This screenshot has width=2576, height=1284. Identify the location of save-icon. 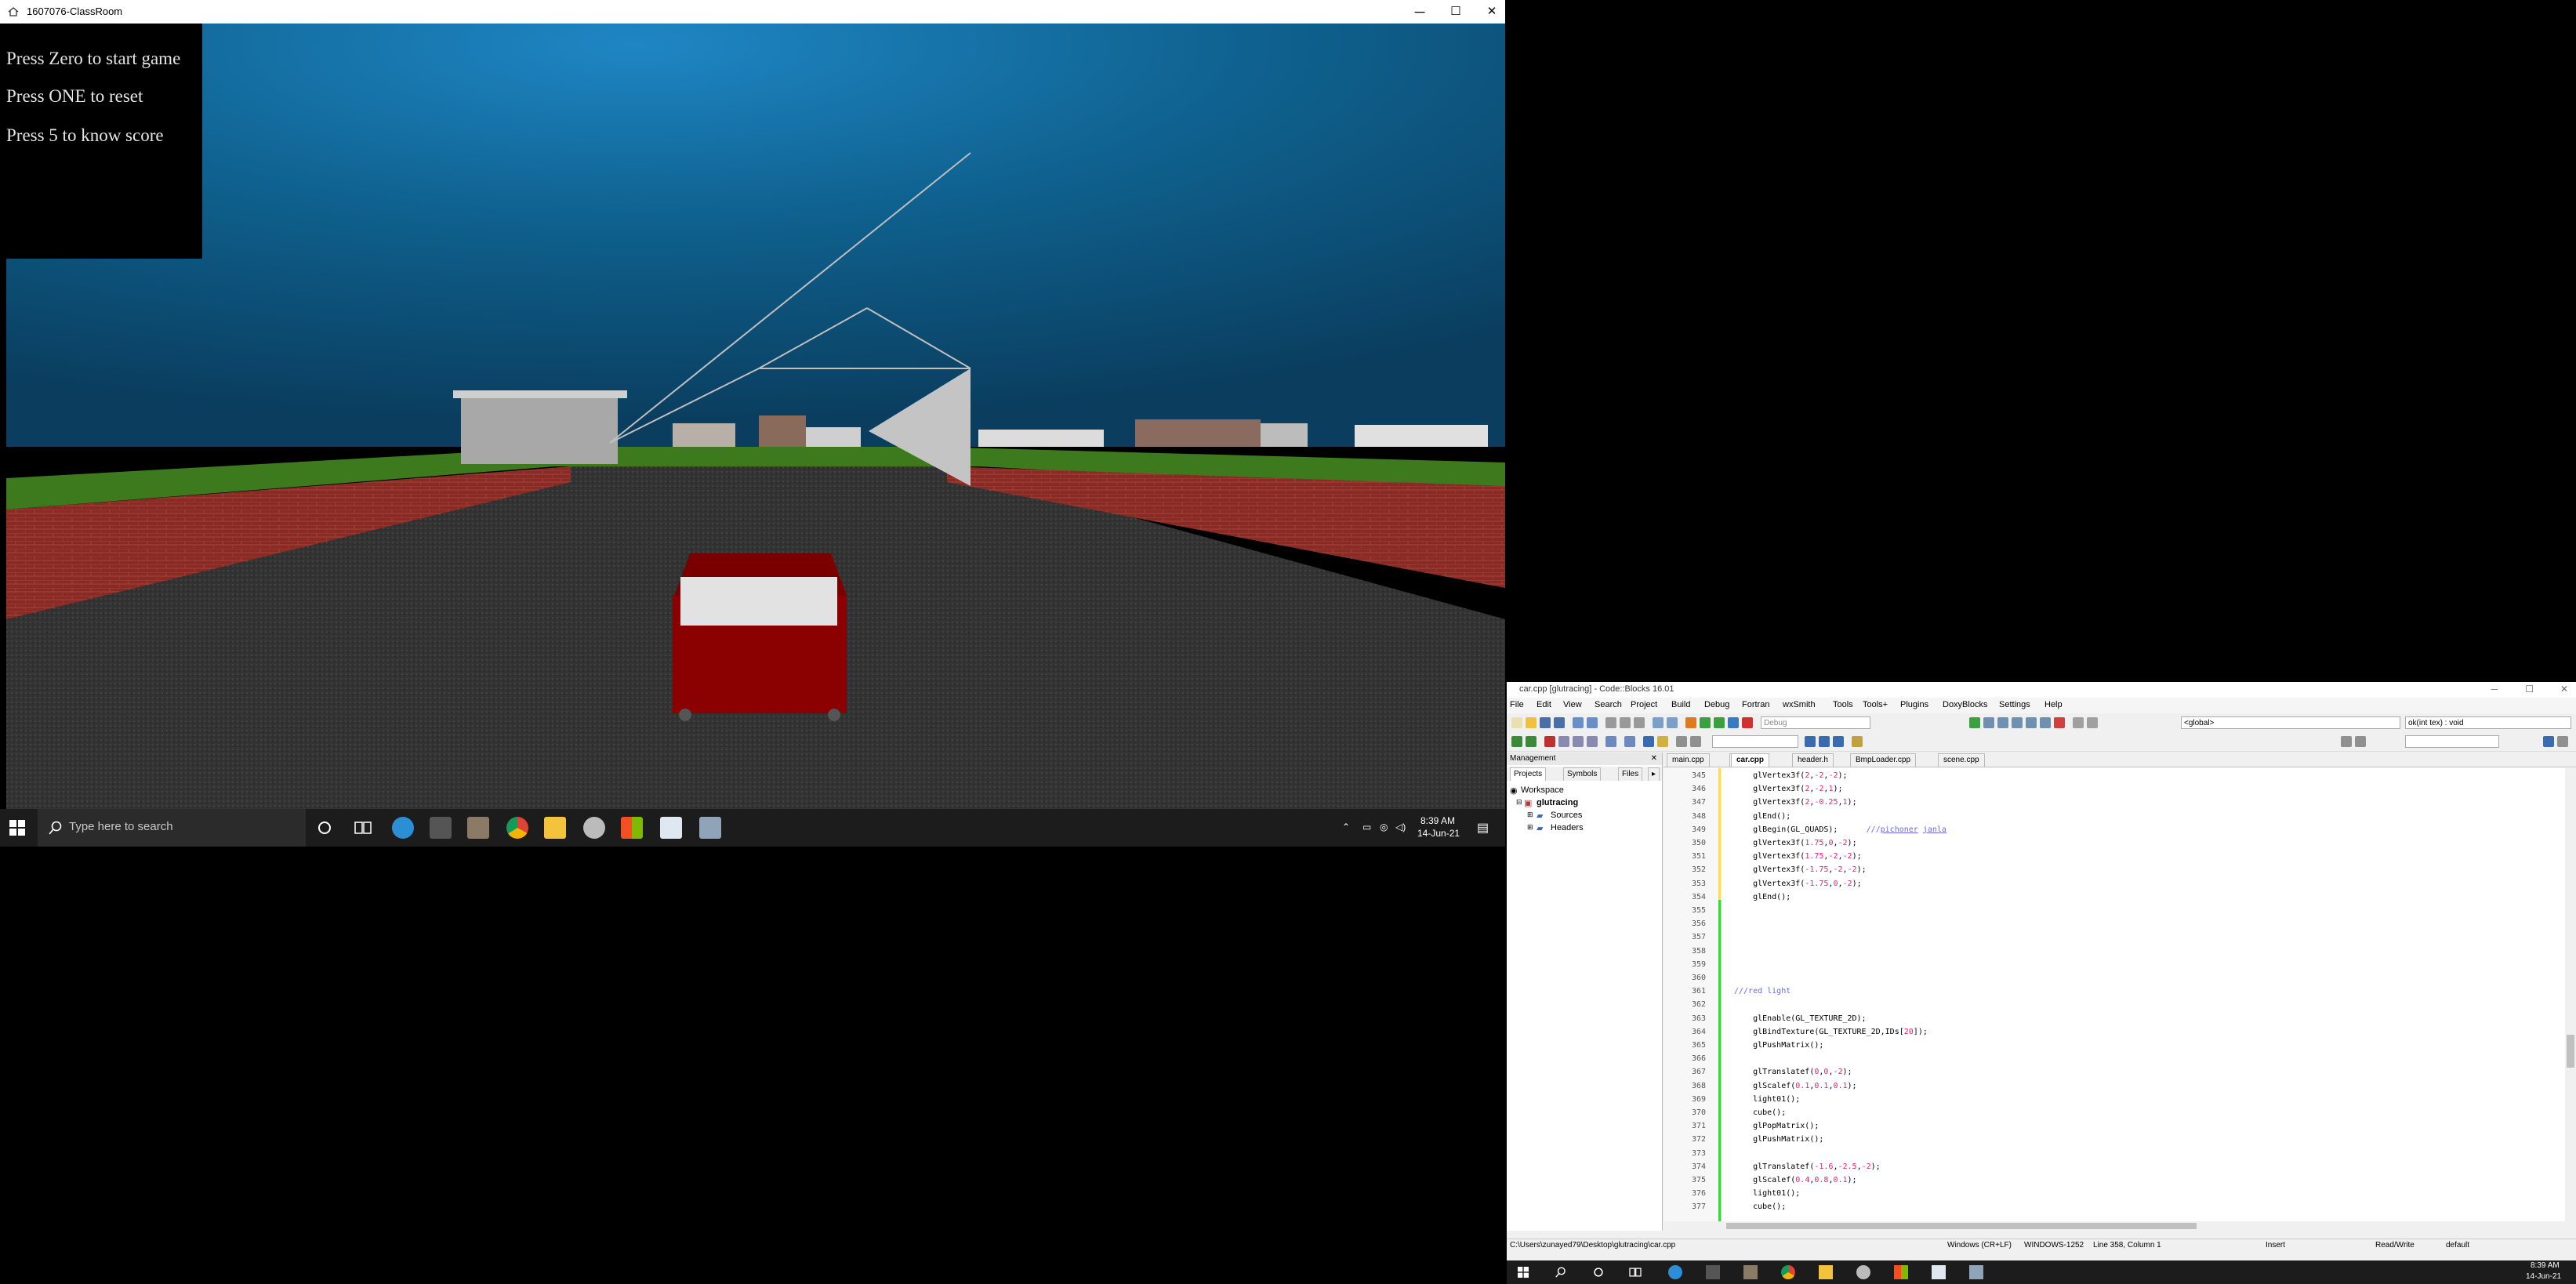
(1546, 722).